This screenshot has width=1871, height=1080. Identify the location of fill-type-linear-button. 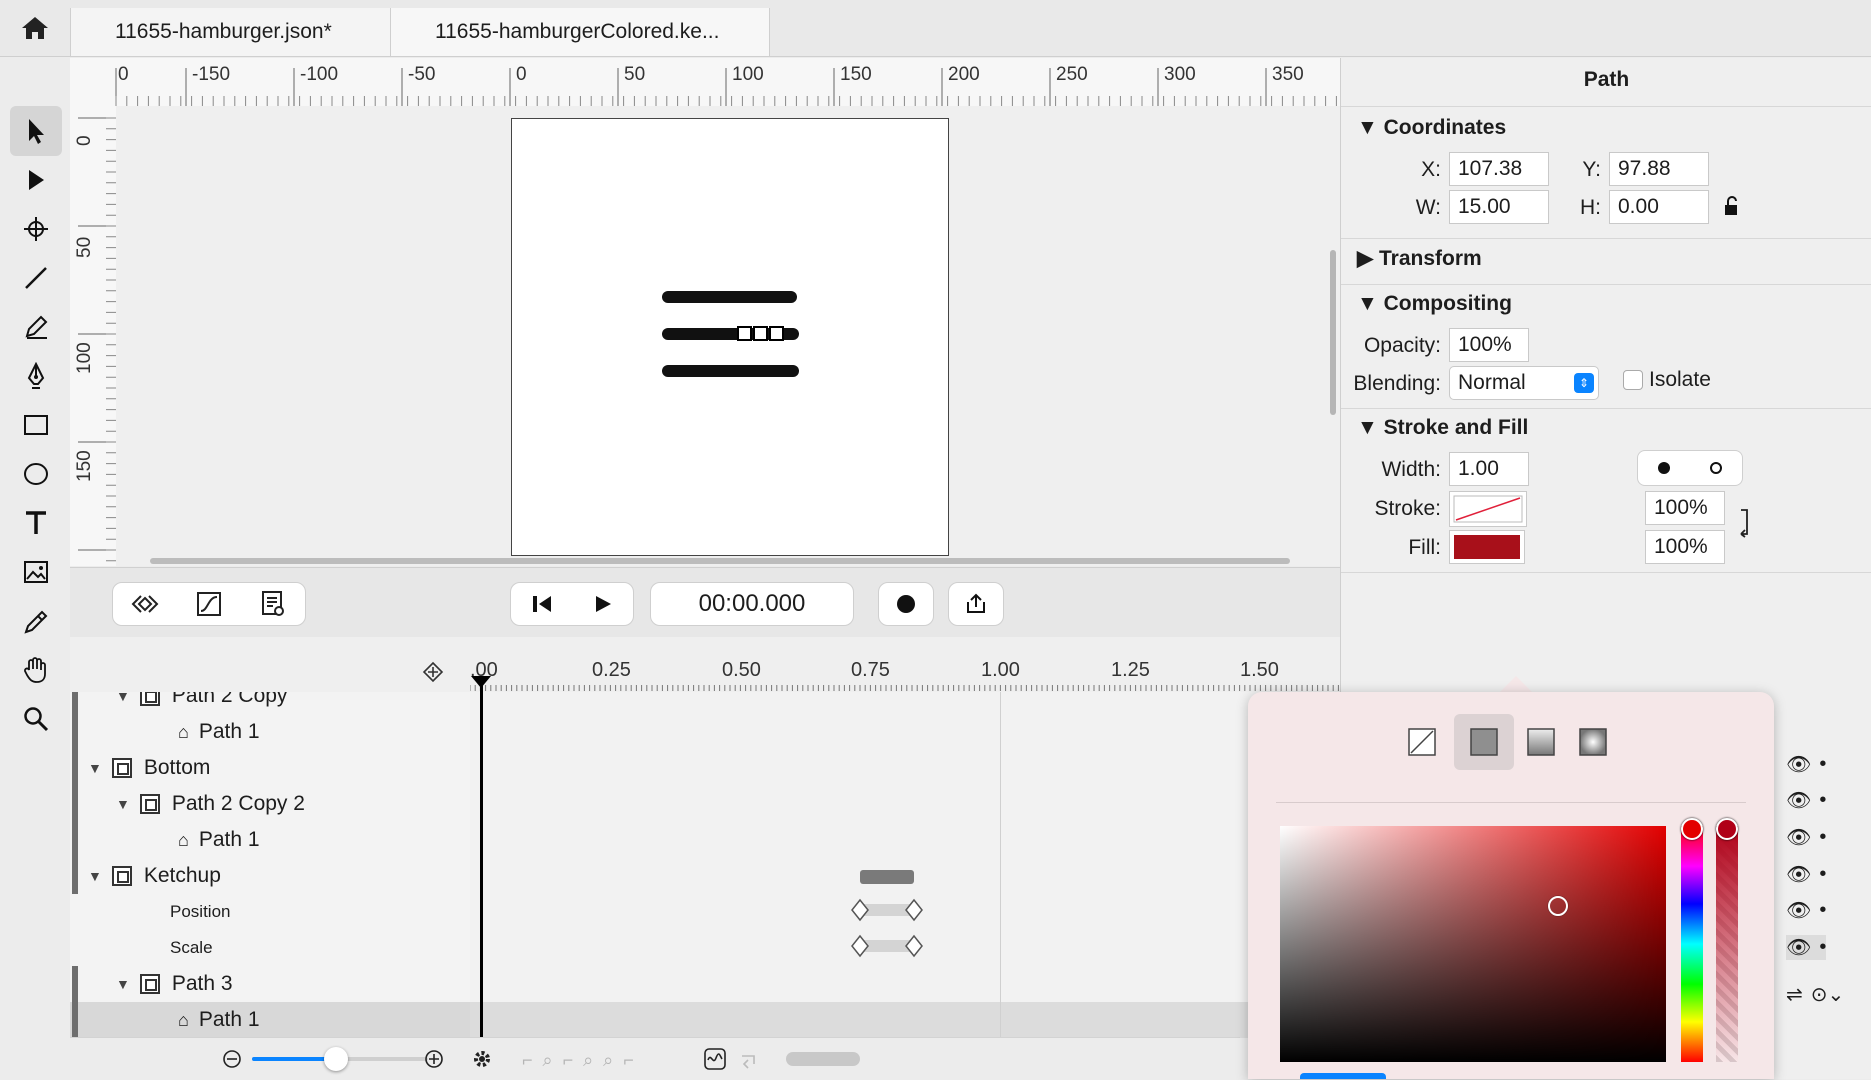
(1541, 742).